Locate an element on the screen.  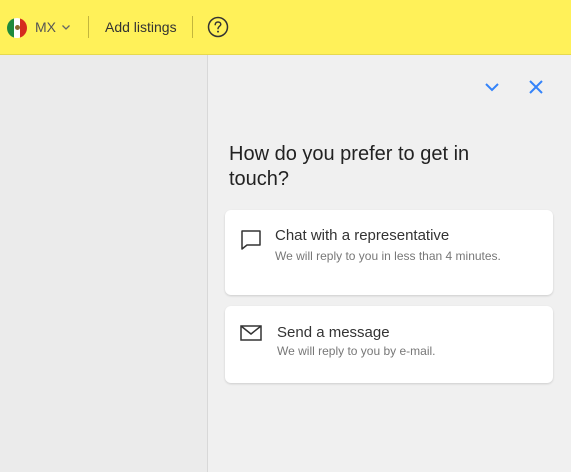
chat-icon is located at coordinates (251, 240).